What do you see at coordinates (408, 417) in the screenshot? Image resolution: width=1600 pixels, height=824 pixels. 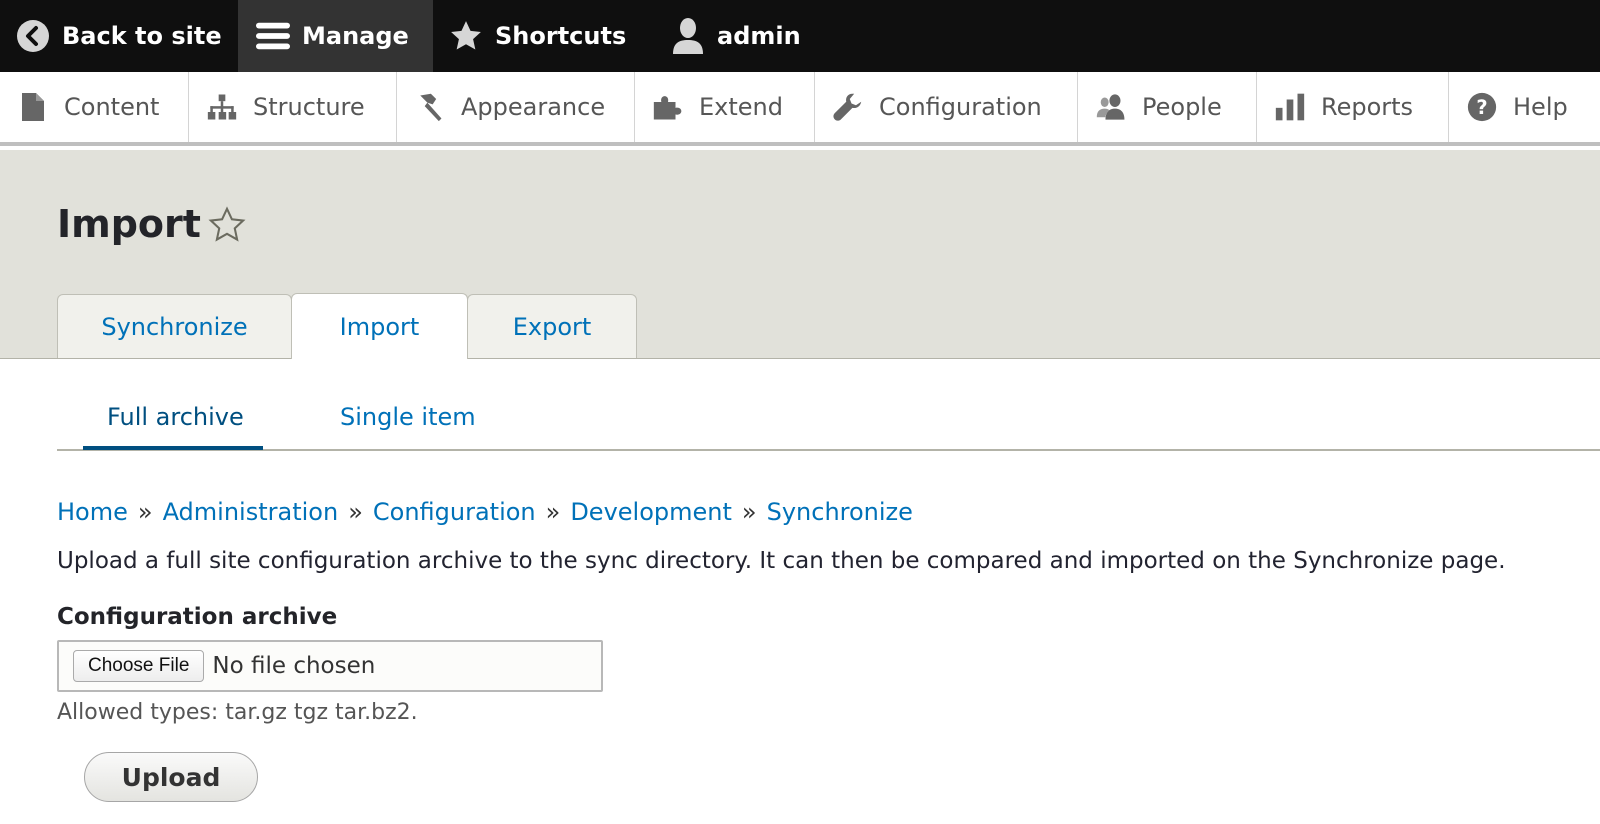 I see `subtab-single-item: Single item` at bounding box center [408, 417].